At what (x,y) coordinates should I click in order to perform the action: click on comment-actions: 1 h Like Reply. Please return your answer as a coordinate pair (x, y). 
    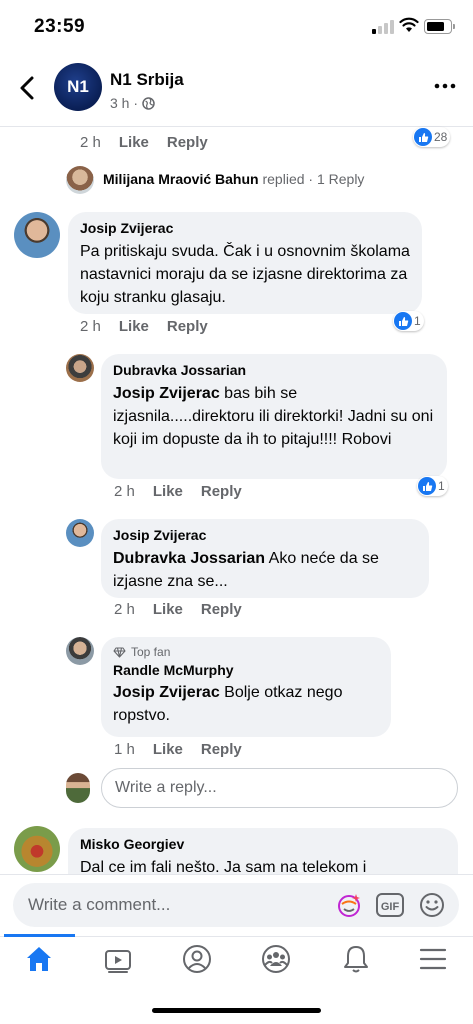
    Looking at the image, I should click on (178, 749).